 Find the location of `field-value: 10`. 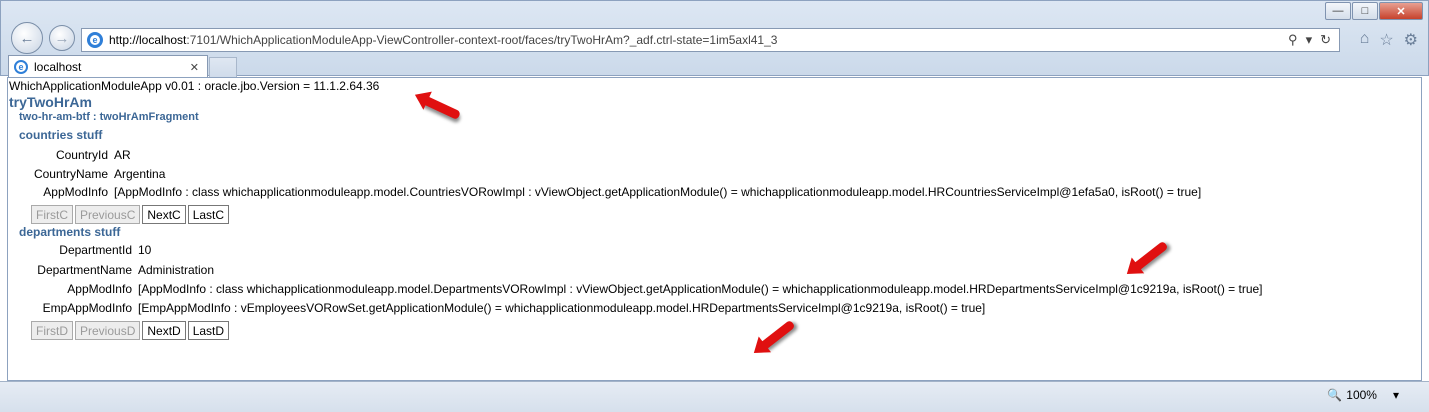

field-value: 10 is located at coordinates (145, 250).